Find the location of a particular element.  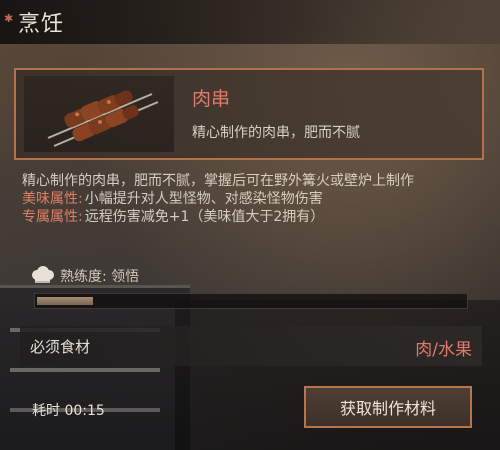

attribute-label: 美味属性: is located at coordinates (52, 199).